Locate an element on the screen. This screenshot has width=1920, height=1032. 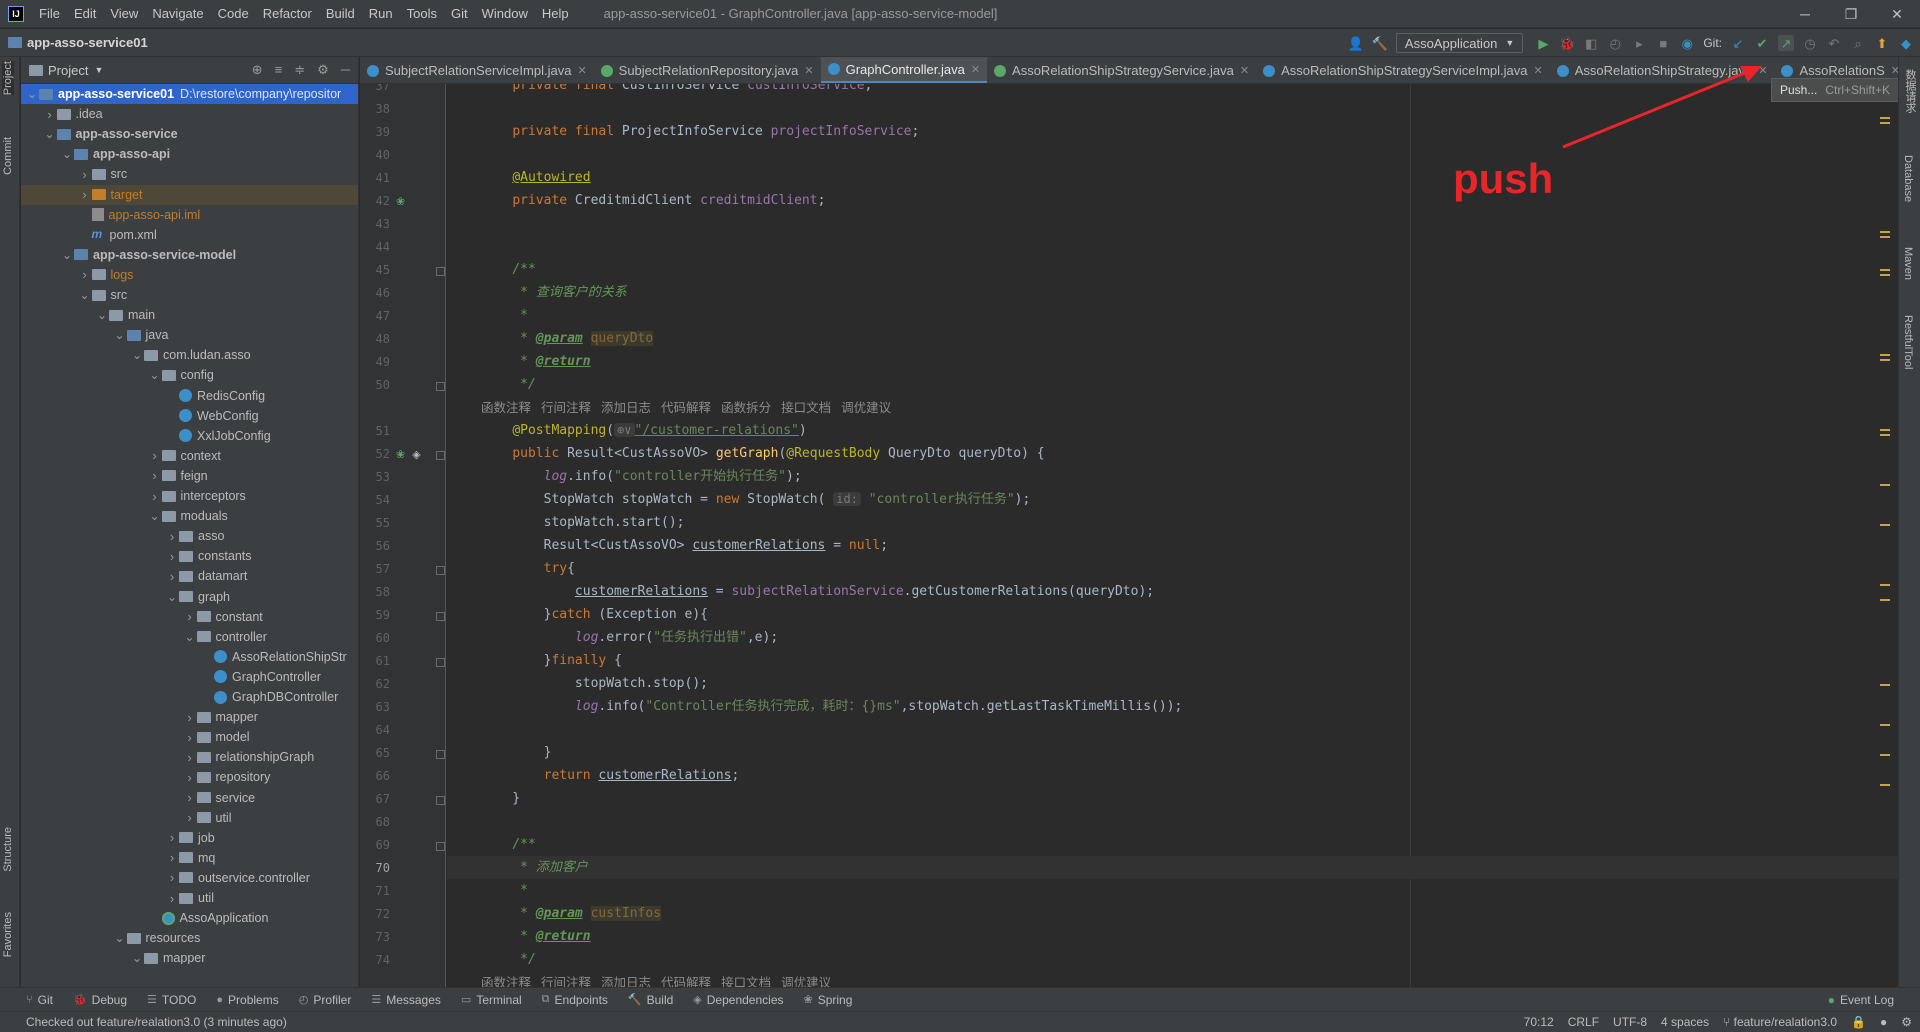
tree-item: ›context is located at coordinates (189, 456).